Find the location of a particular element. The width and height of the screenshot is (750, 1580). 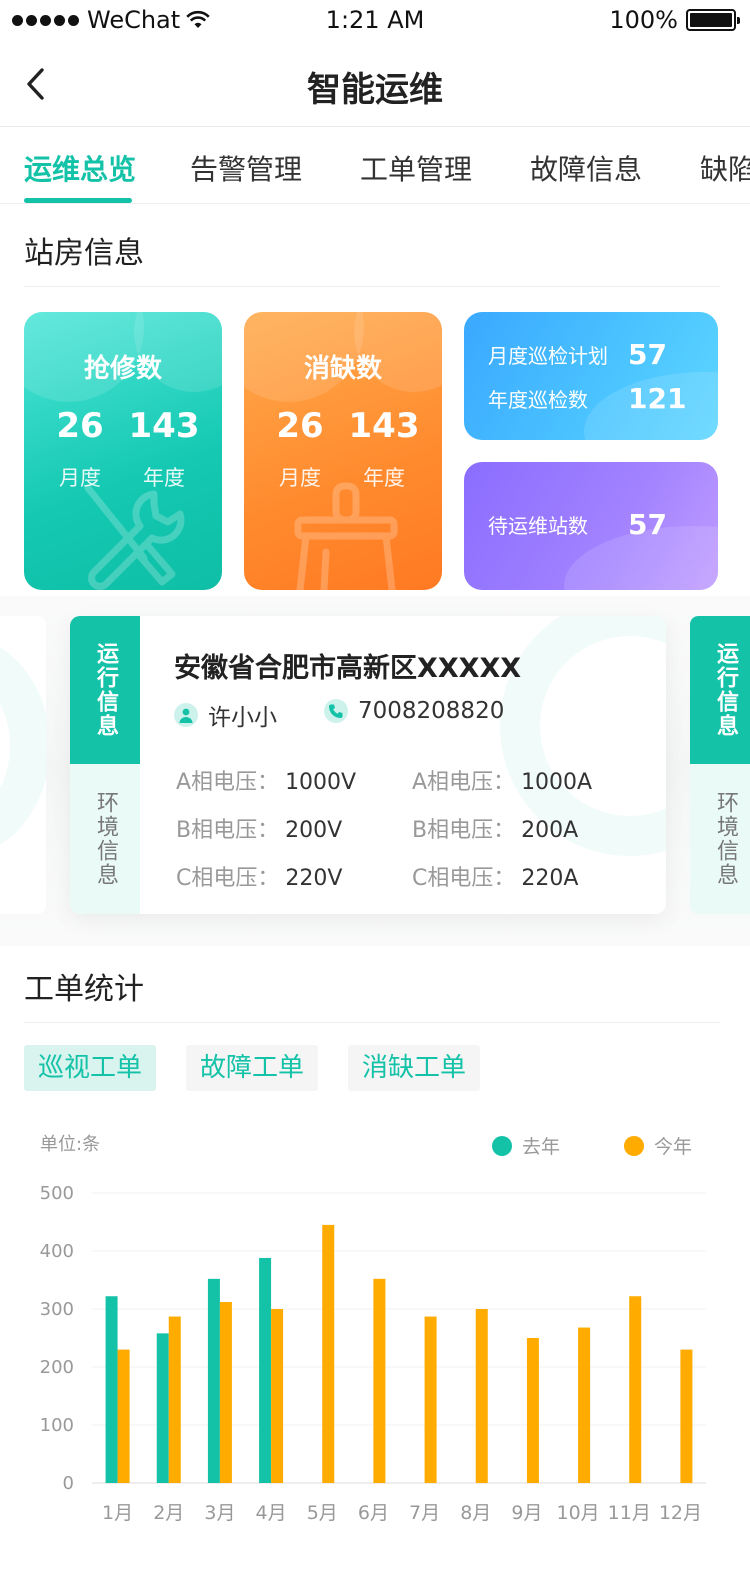

metric-value: 220A is located at coordinates (550, 878).